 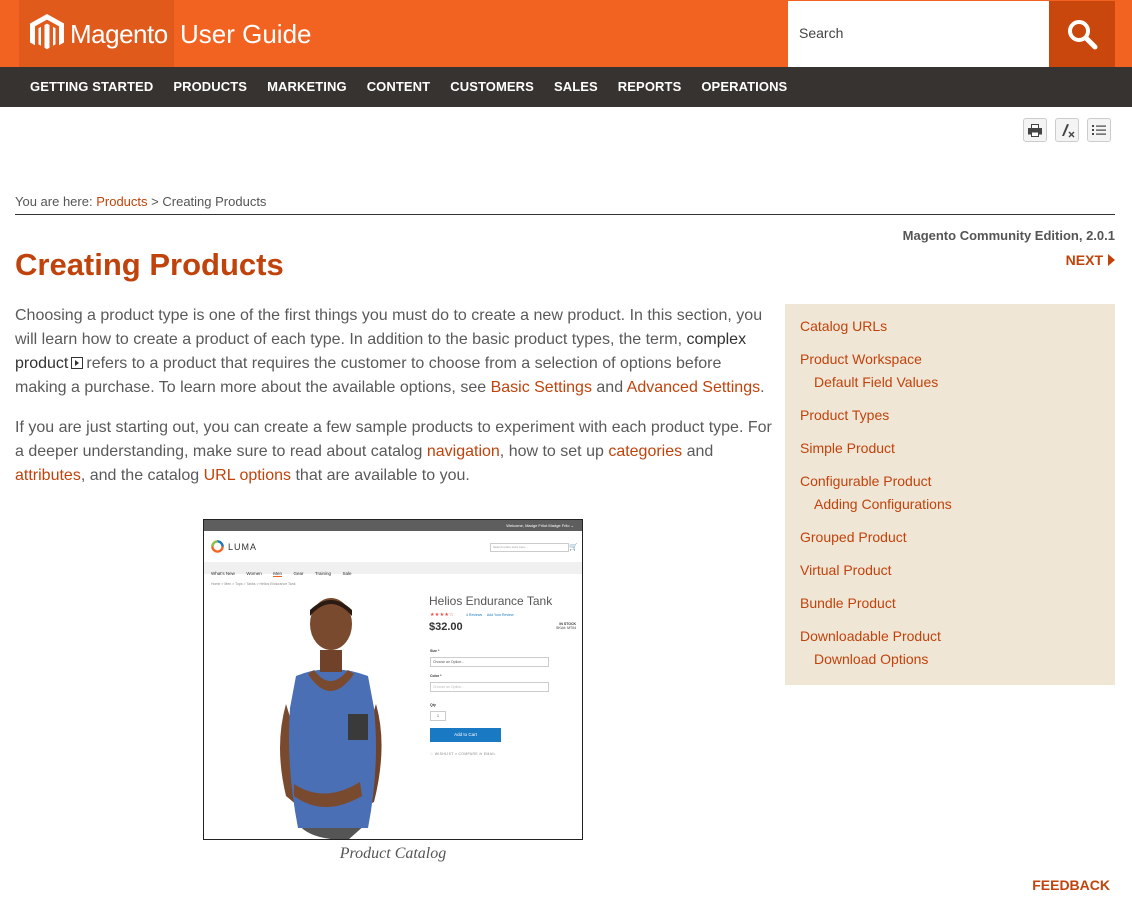 I want to click on nav-item-sales: SALES, so click(x=576, y=87).